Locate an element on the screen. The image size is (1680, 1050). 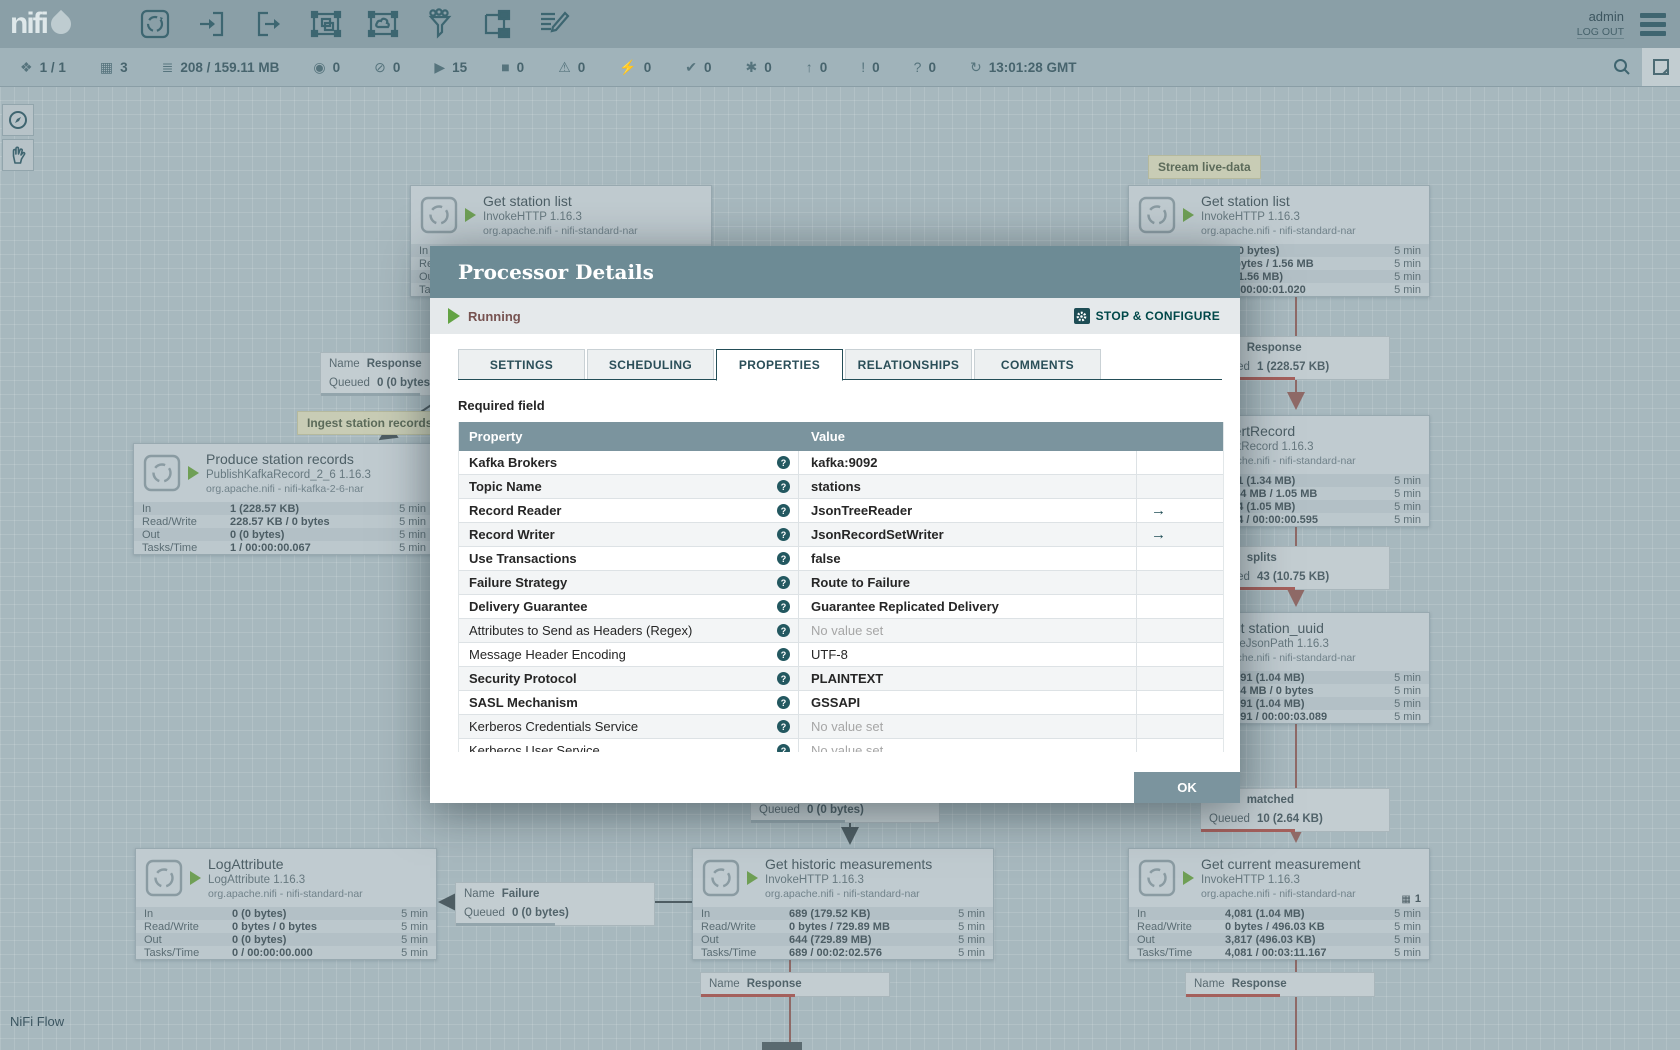
input-port-icon is located at coordinates (212, 24).